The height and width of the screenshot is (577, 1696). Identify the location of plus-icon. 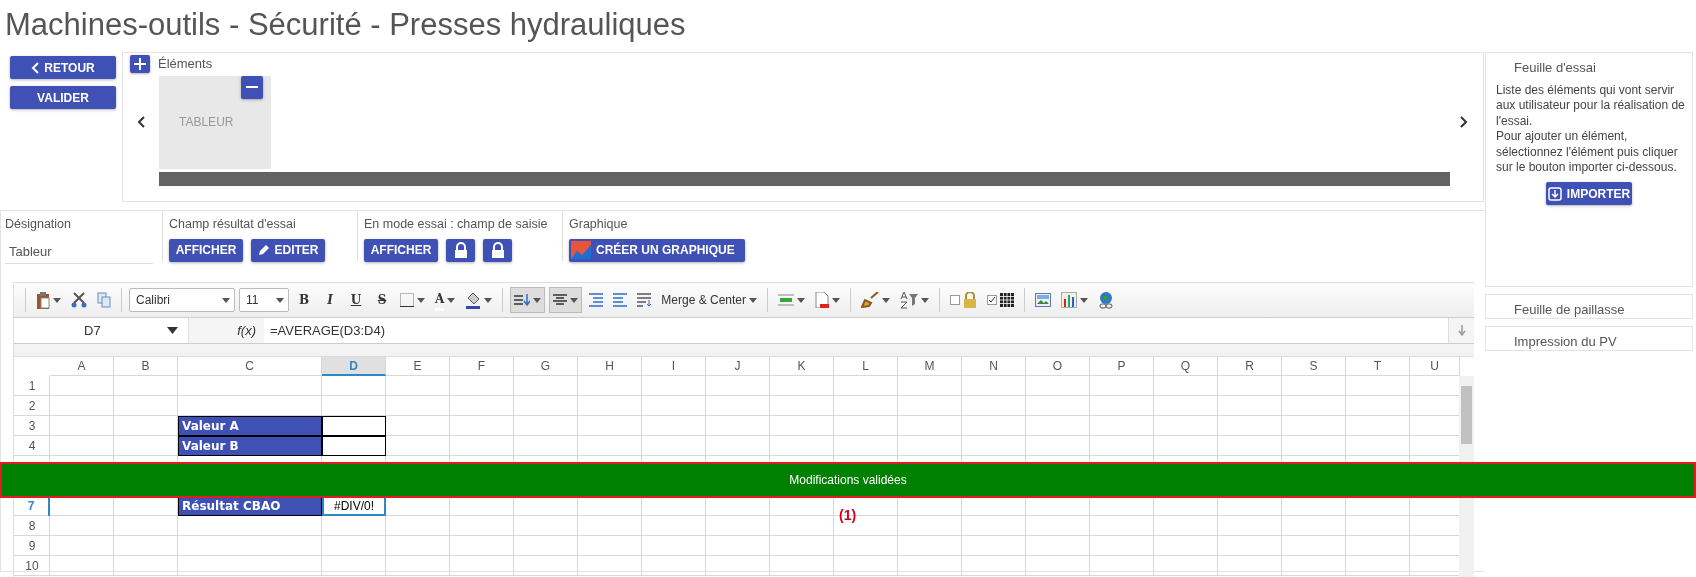
(140, 63).